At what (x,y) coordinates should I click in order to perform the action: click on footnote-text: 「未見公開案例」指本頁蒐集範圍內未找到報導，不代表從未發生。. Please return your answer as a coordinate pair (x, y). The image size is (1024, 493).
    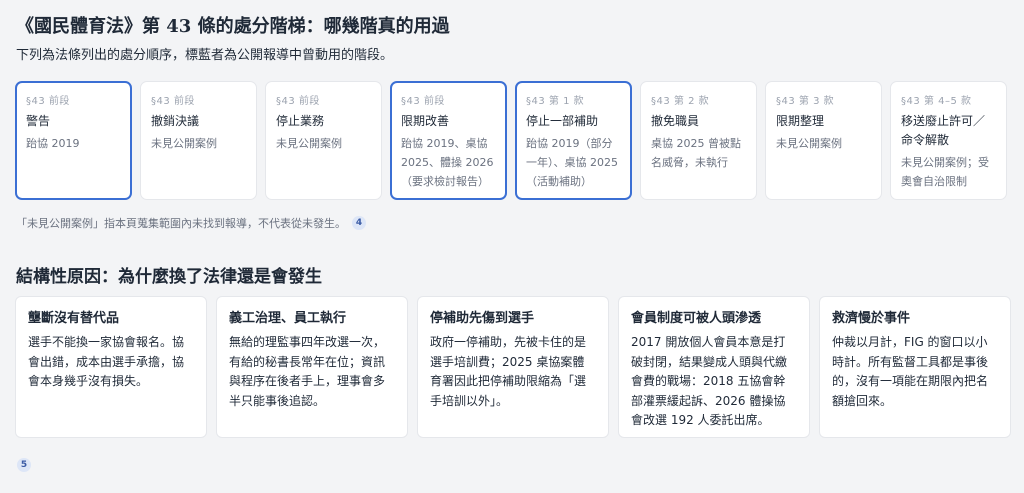
    Looking at the image, I should click on (181, 223).